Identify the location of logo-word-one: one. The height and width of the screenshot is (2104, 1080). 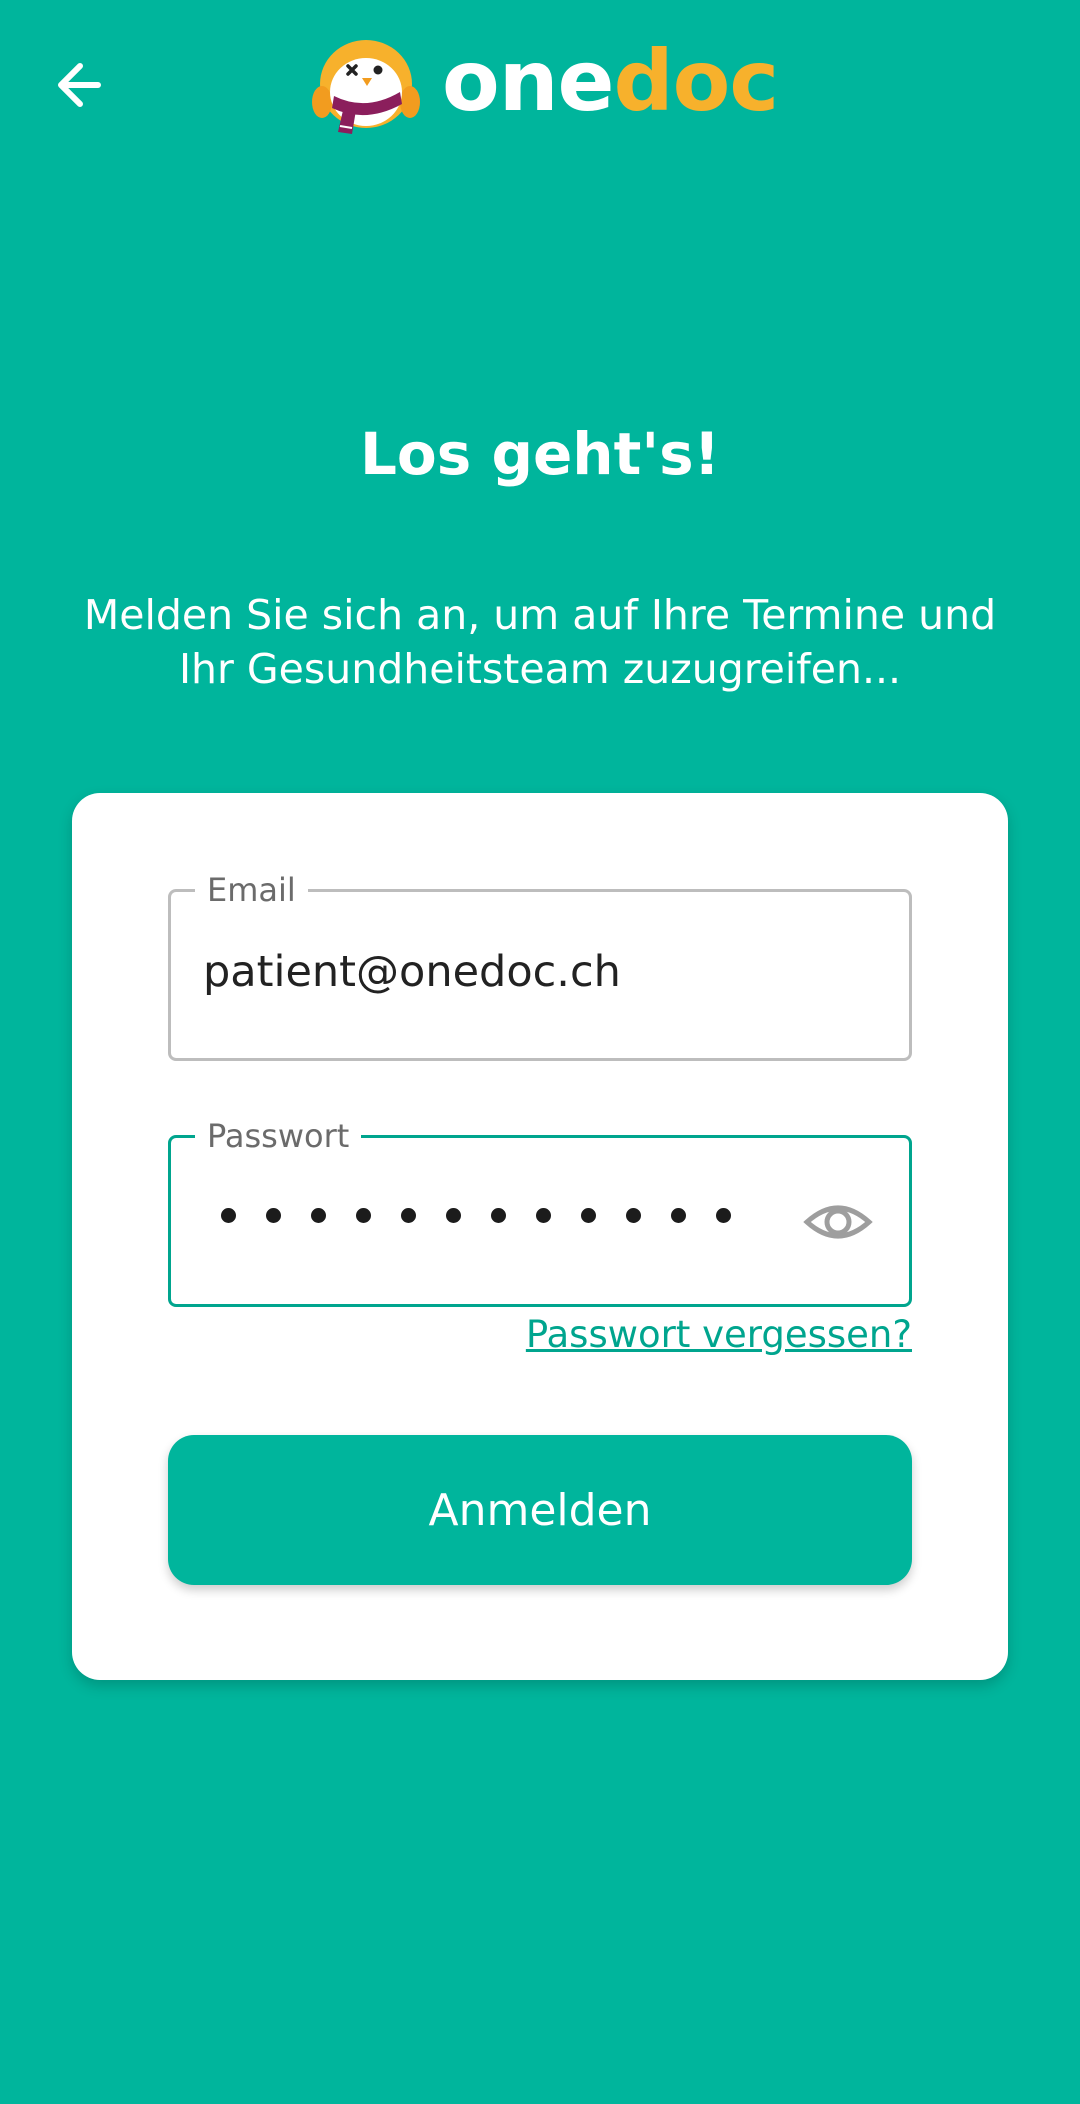
(528, 81).